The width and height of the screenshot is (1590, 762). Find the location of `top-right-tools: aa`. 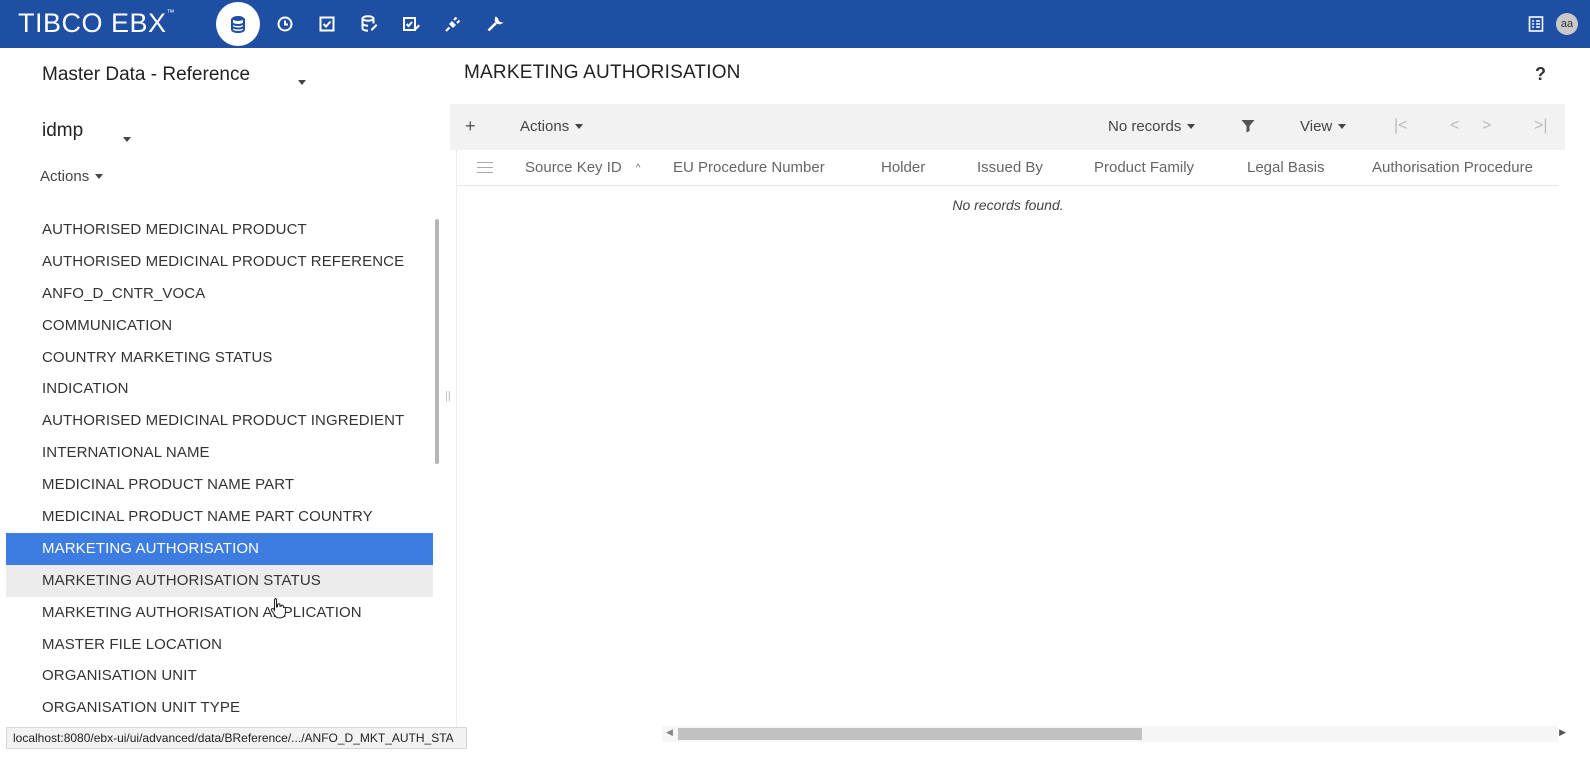

top-right-tools: aa is located at coordinates (1553, 24).